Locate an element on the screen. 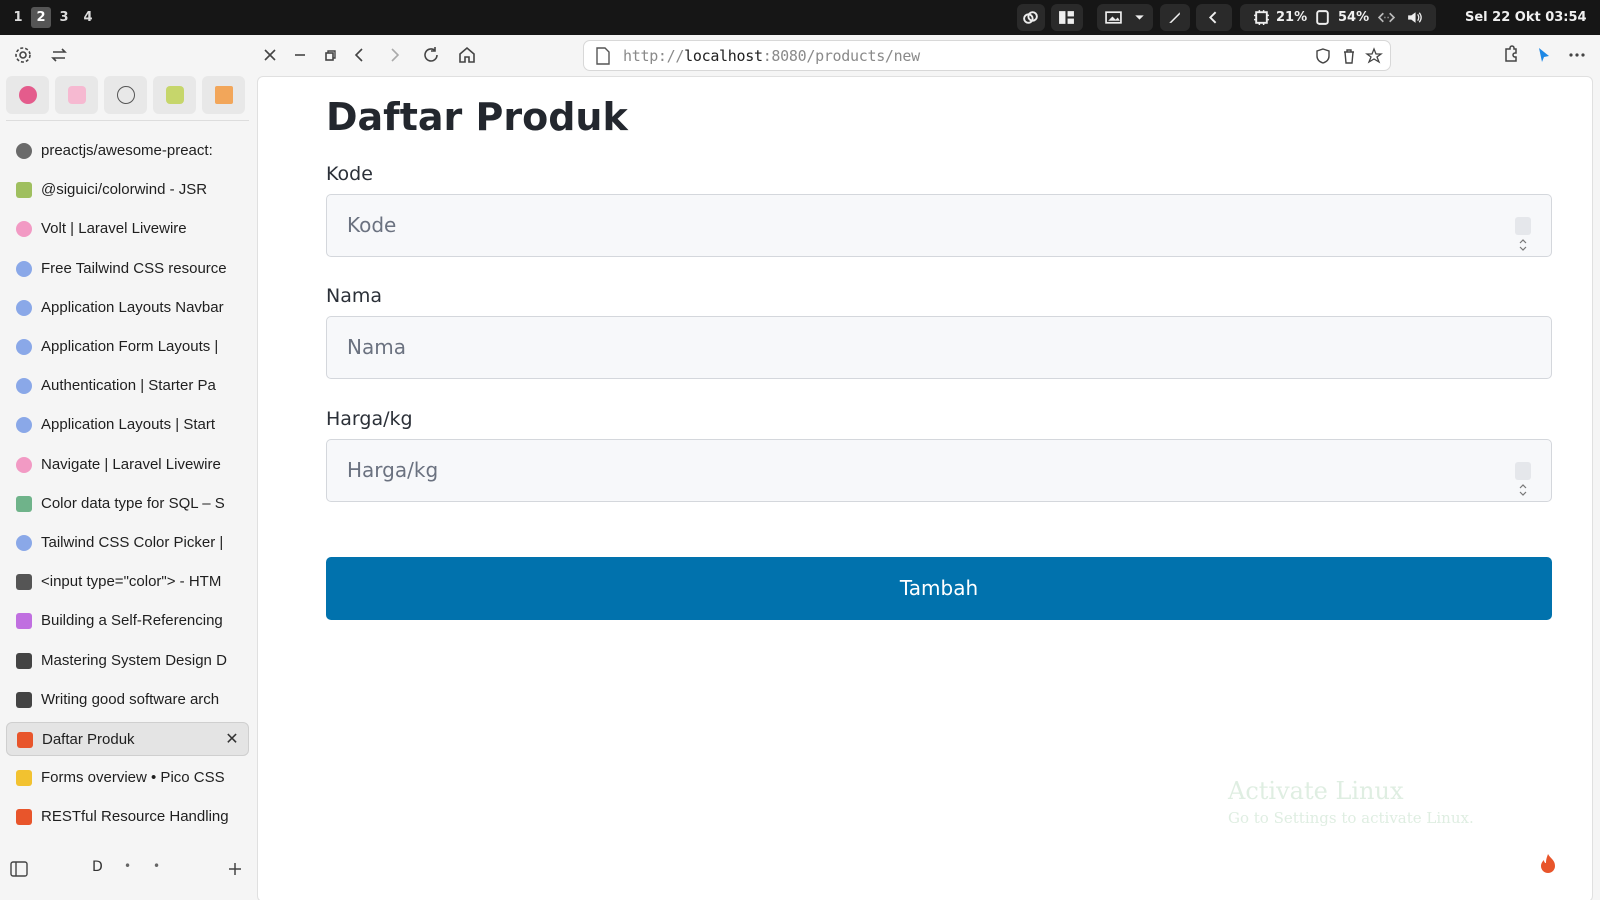 The image size is (1600, 900). sidebar-tab-title: Daftar Produk is located at coordinates (88, 739).